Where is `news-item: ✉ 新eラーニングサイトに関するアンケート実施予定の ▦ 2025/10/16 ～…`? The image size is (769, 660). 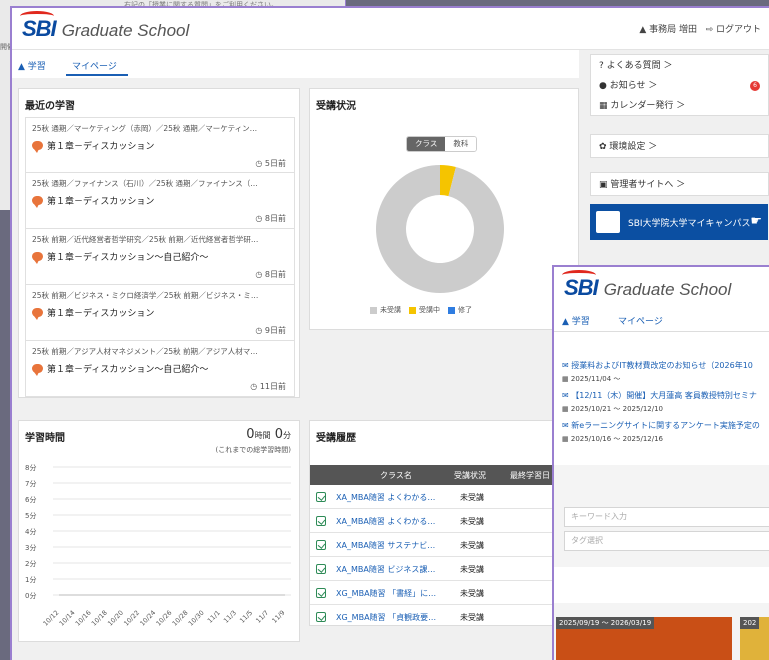
news-item: ✉ 新eラーニングサイトに関するアンケート実施予定の ▦ 2025/10/16 ～… is located at coordinates (665, 432).